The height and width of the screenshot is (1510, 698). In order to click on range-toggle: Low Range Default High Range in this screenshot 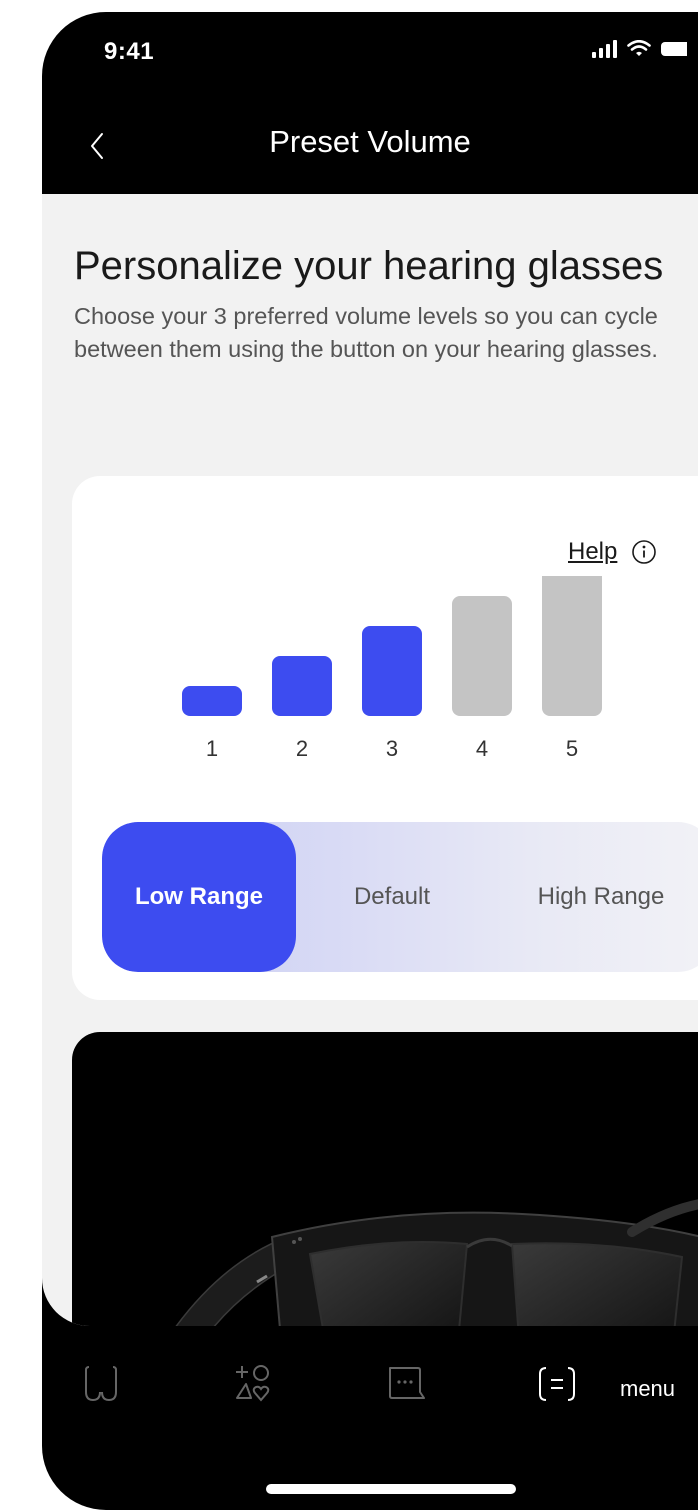, I will do `click(400, 897)`.